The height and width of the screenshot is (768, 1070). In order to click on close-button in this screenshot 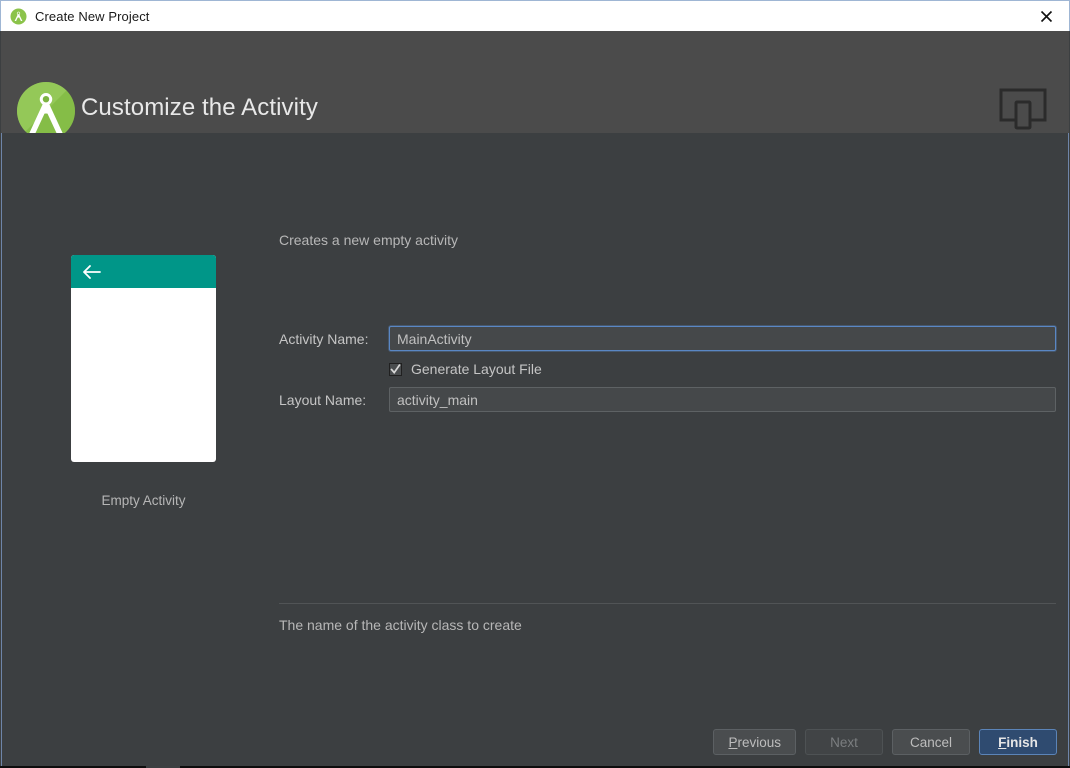, I will do `click(1046, 16)`.